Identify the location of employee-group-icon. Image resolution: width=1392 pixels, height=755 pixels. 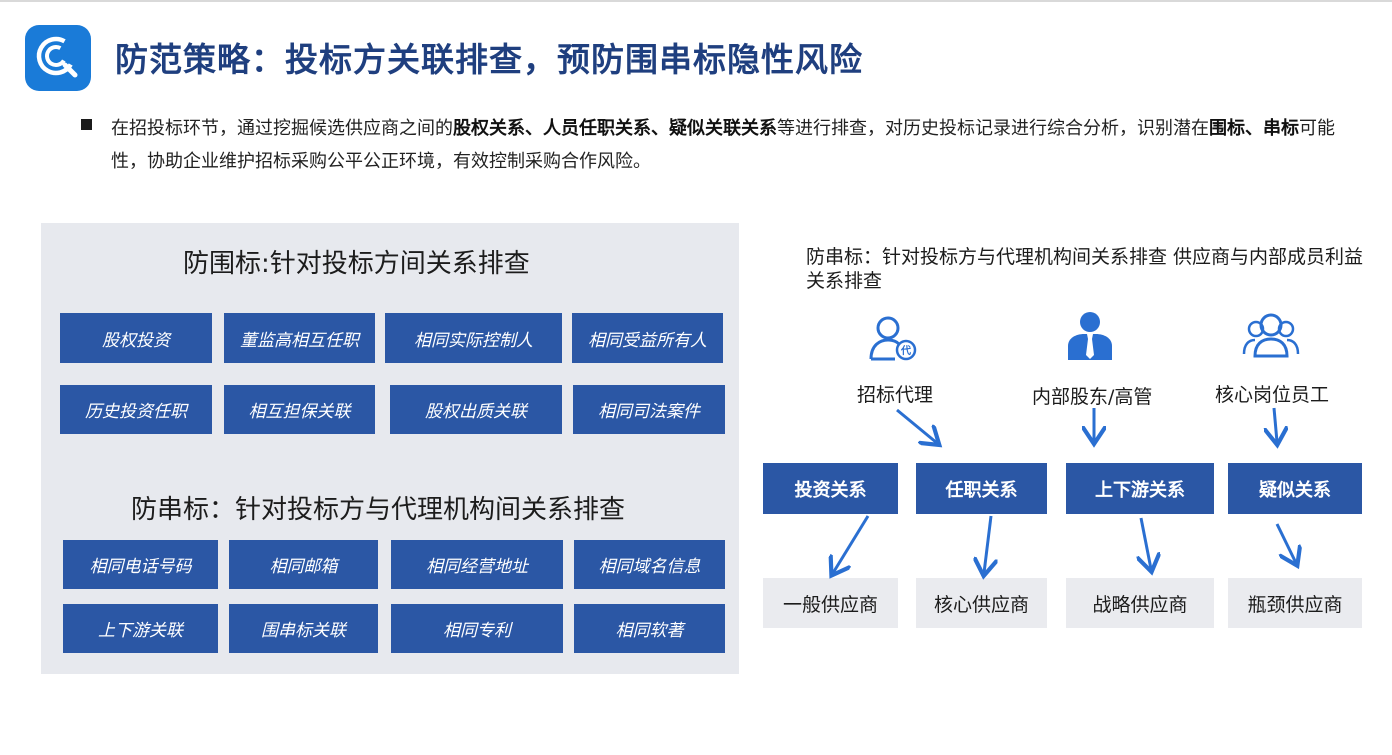
(1271, 335).